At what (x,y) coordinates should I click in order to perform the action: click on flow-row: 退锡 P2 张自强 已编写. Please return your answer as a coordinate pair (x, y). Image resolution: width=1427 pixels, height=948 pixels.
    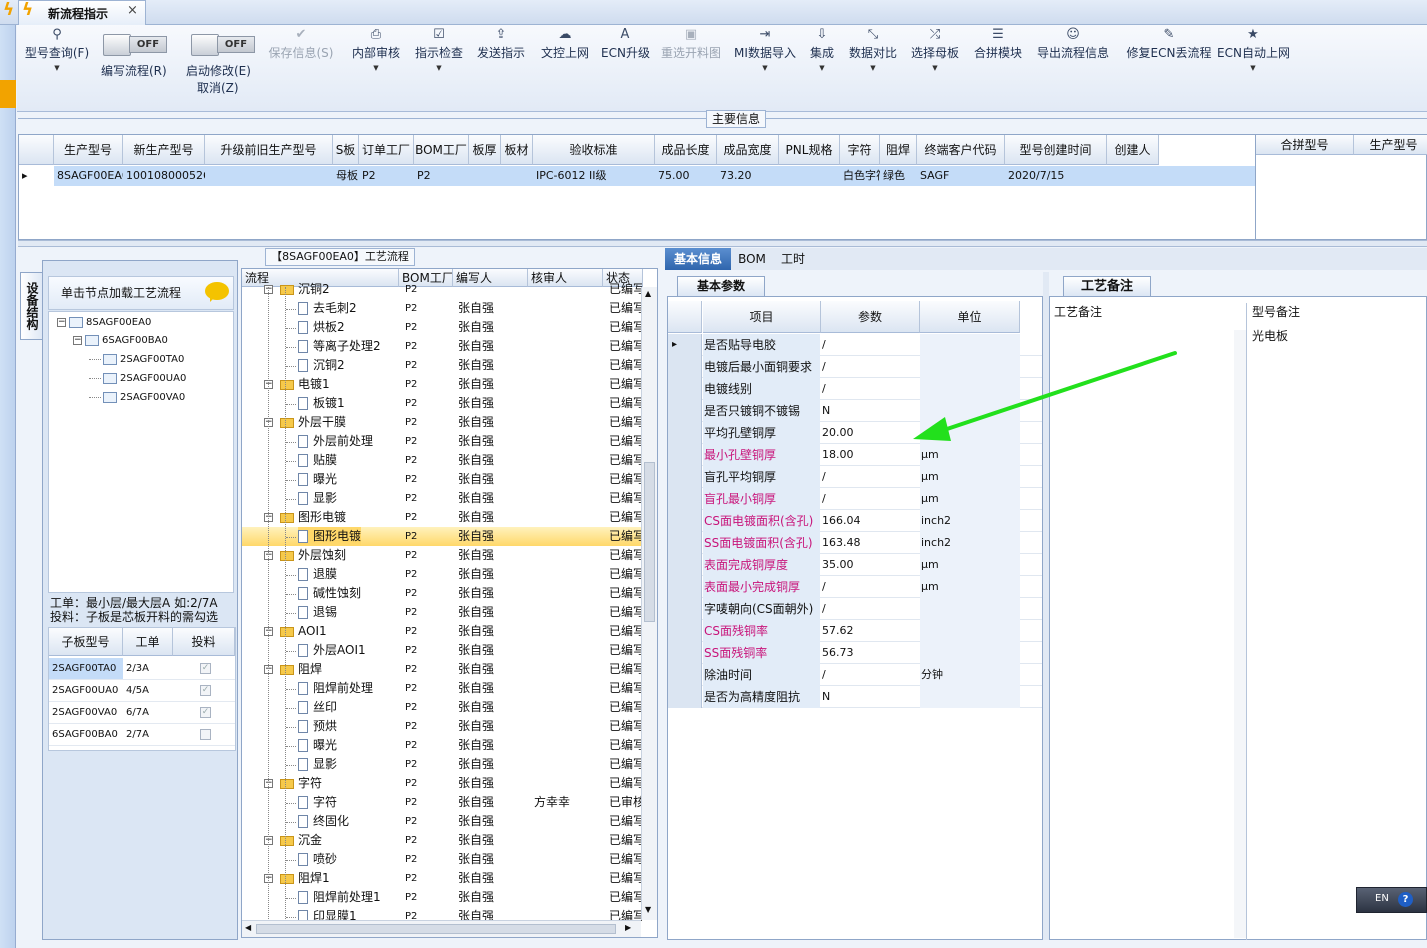
    Looking at the image, I should click on (442, 612).